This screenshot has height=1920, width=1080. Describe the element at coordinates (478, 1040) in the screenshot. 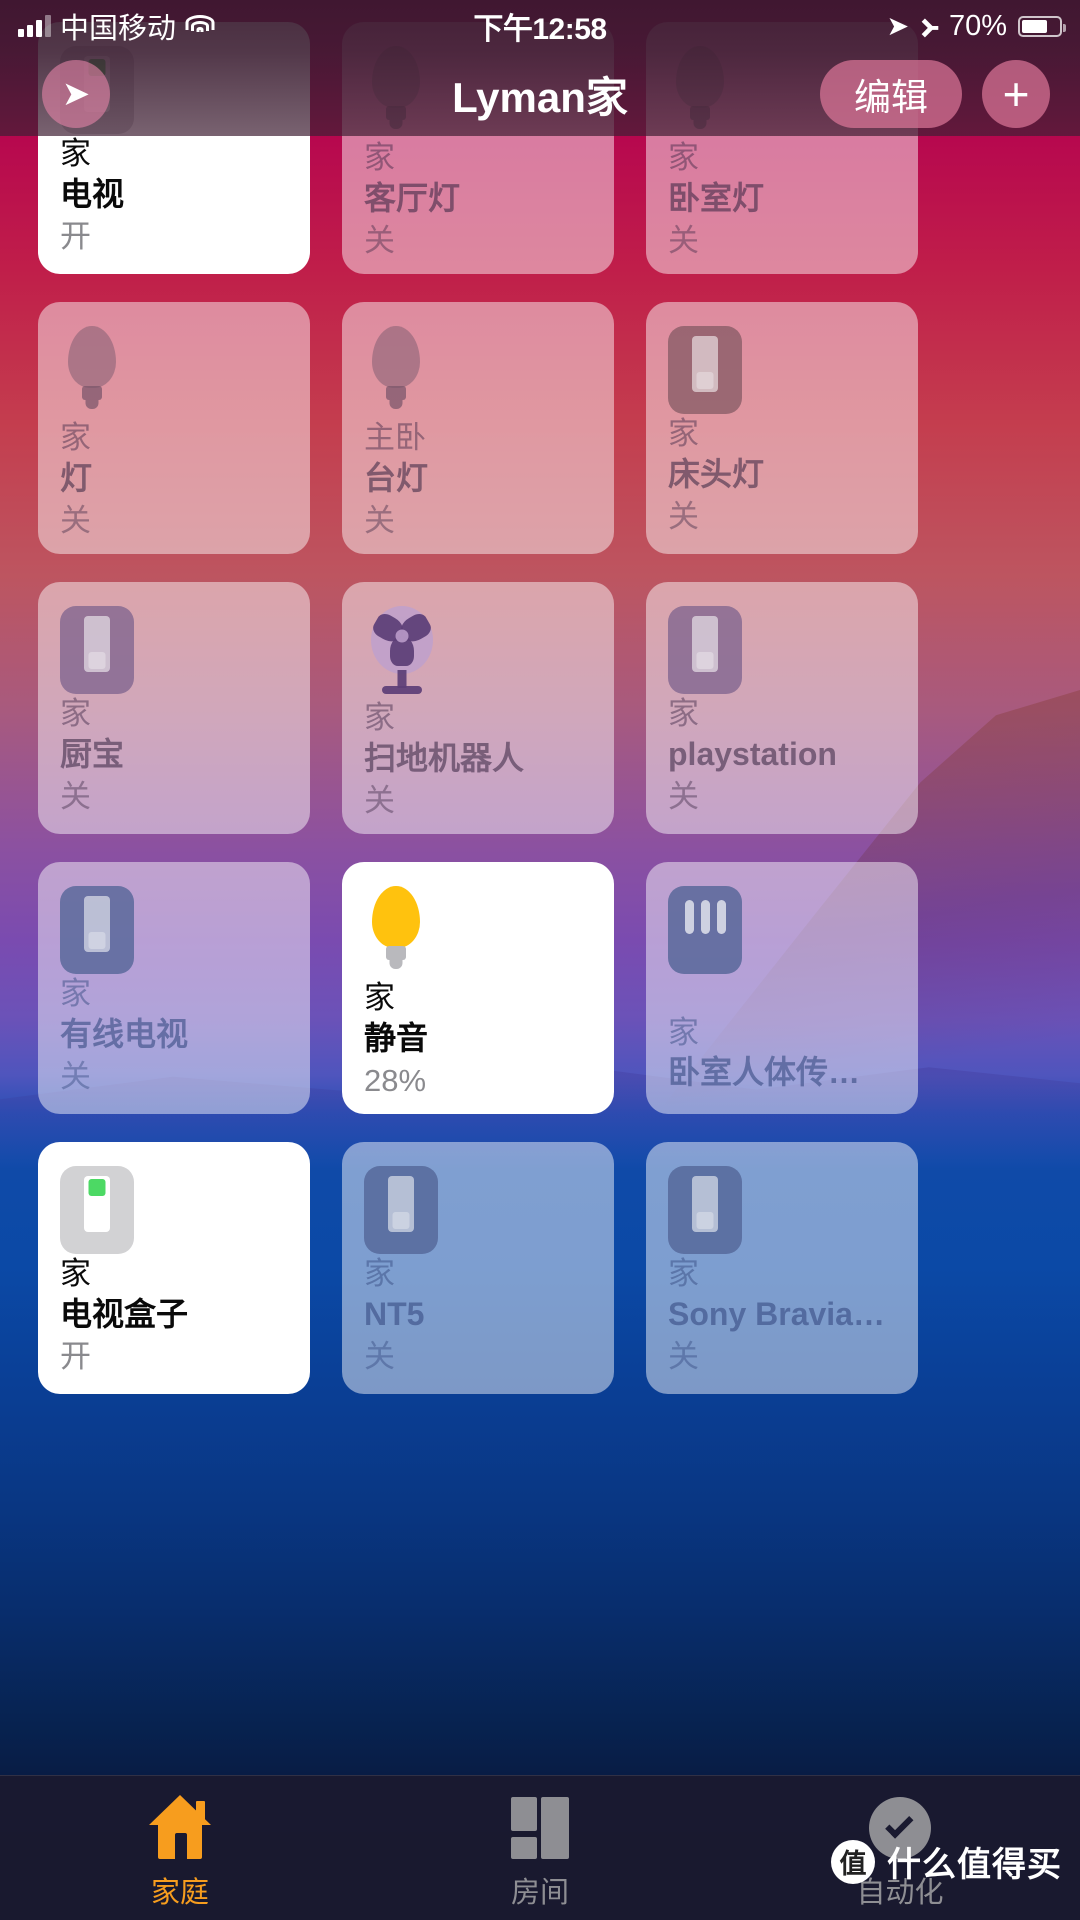

I see `accessory-labels: 家静音 28%` at that location.